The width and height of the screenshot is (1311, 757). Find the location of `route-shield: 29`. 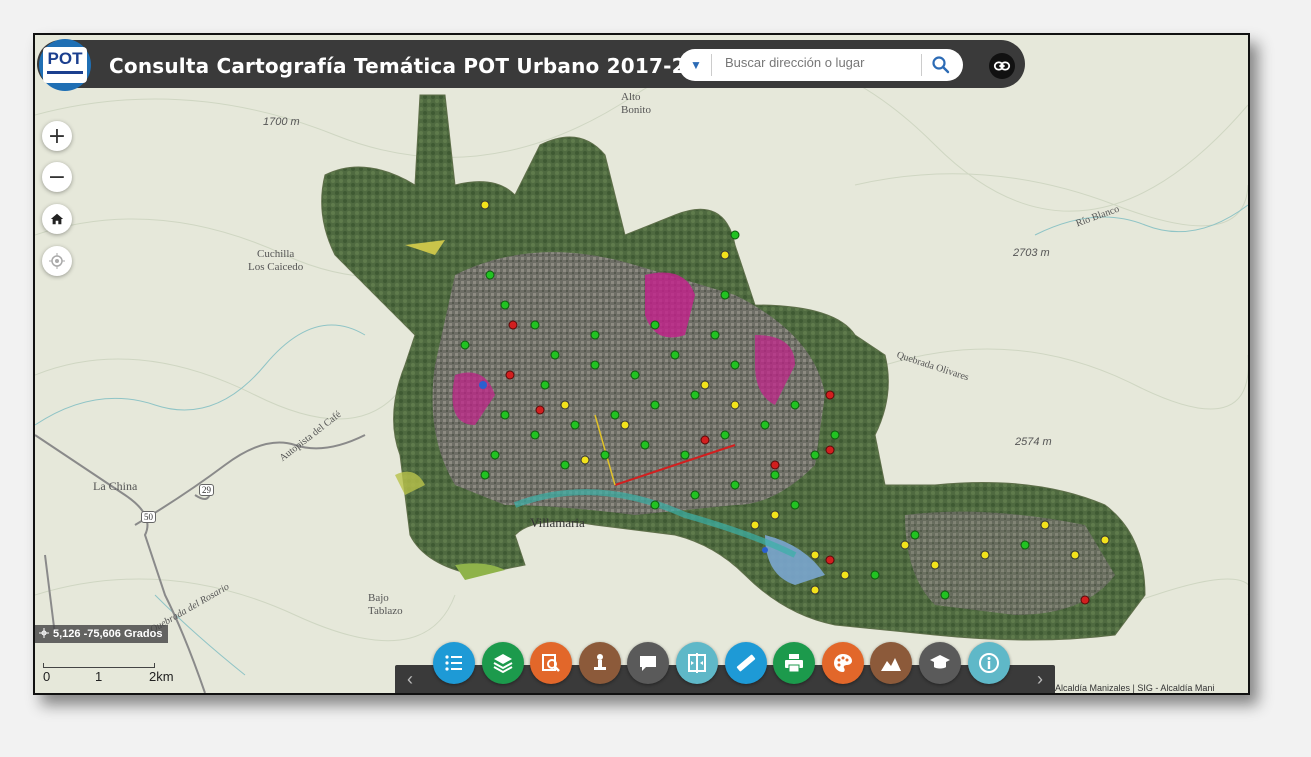

route-shield: 29 is located at coordinates (206, 490).